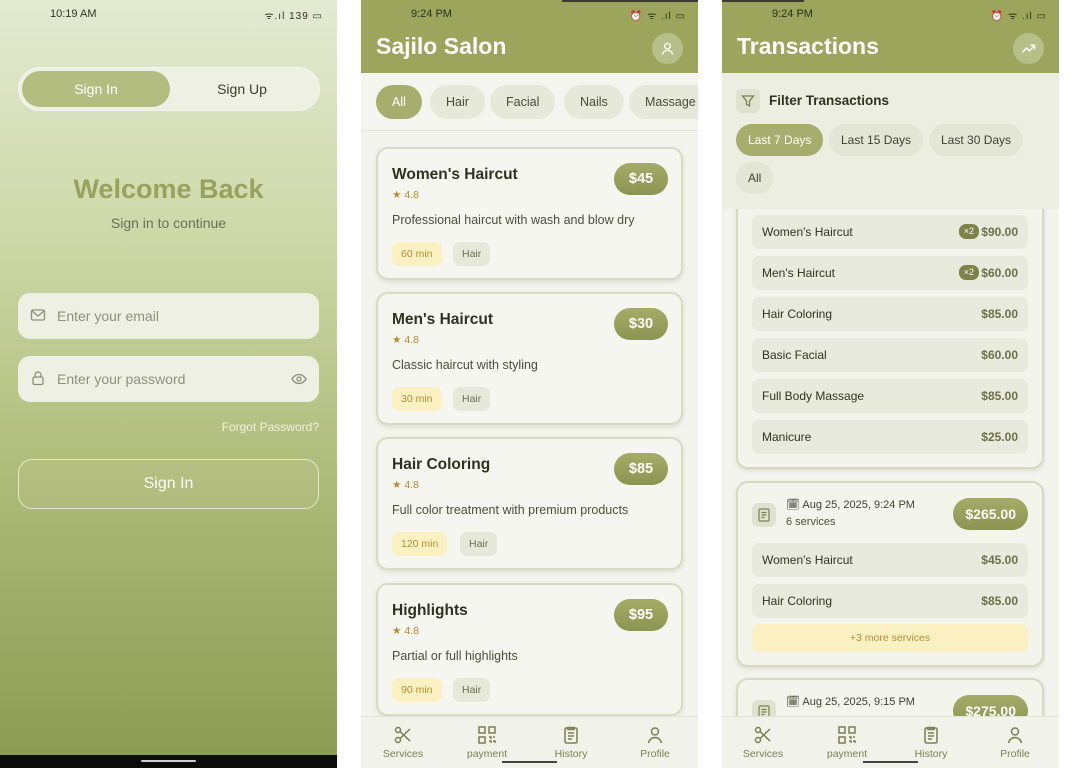 This screenshot has width=1080, height=768. I want to click on transaction-row: Full Body Massage $85.00, so click(890, 396).